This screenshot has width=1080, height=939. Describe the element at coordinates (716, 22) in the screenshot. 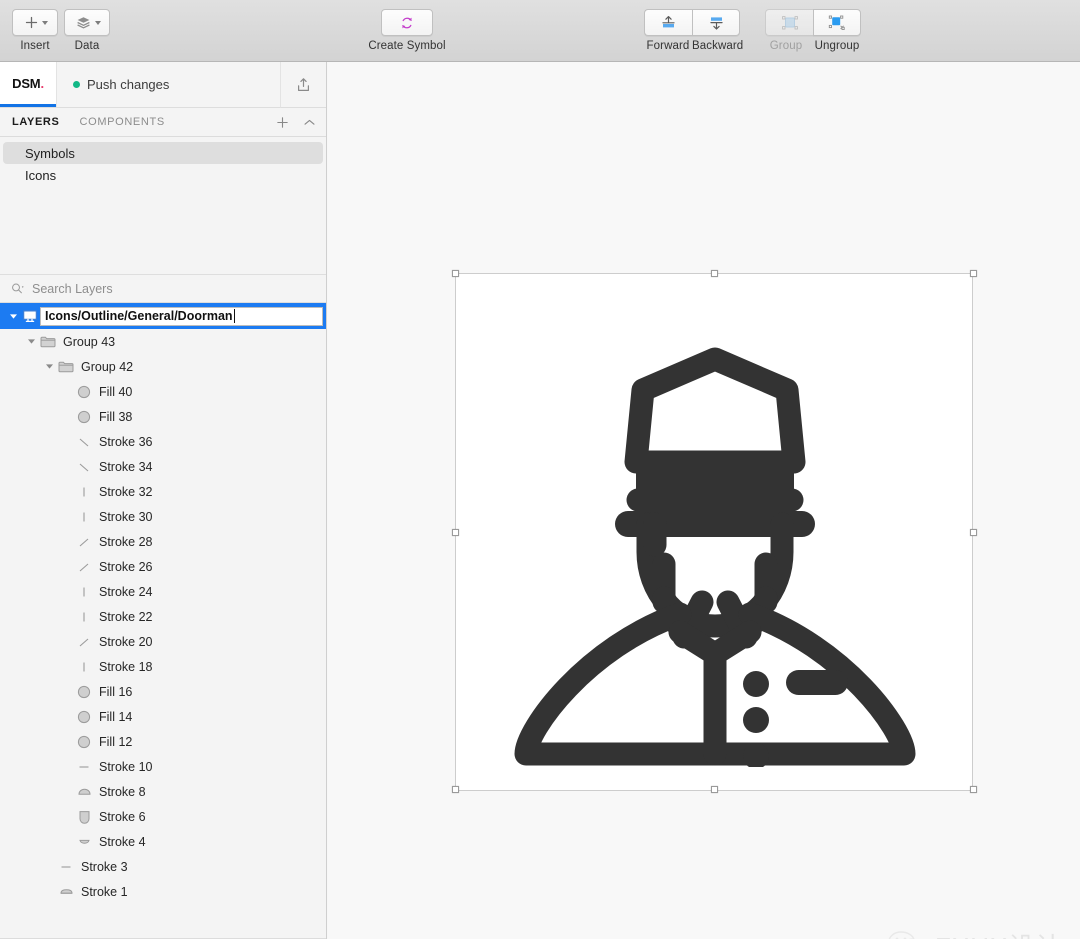

I see `backward-button` at that location.